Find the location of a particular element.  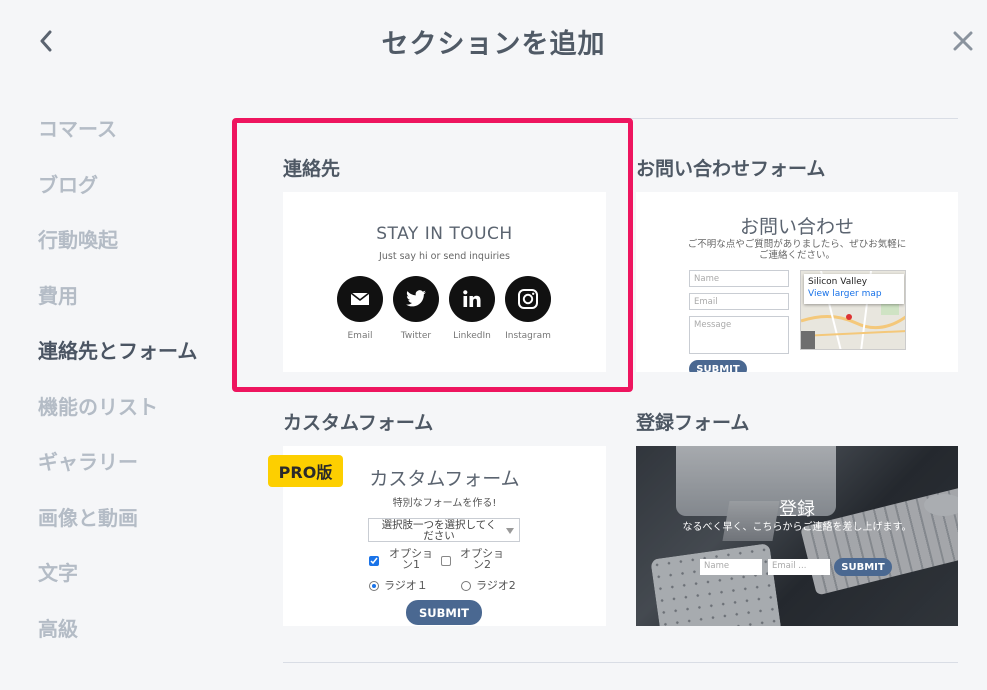

map-place-name: Silicon Valley is located at coordinates (838, 282).